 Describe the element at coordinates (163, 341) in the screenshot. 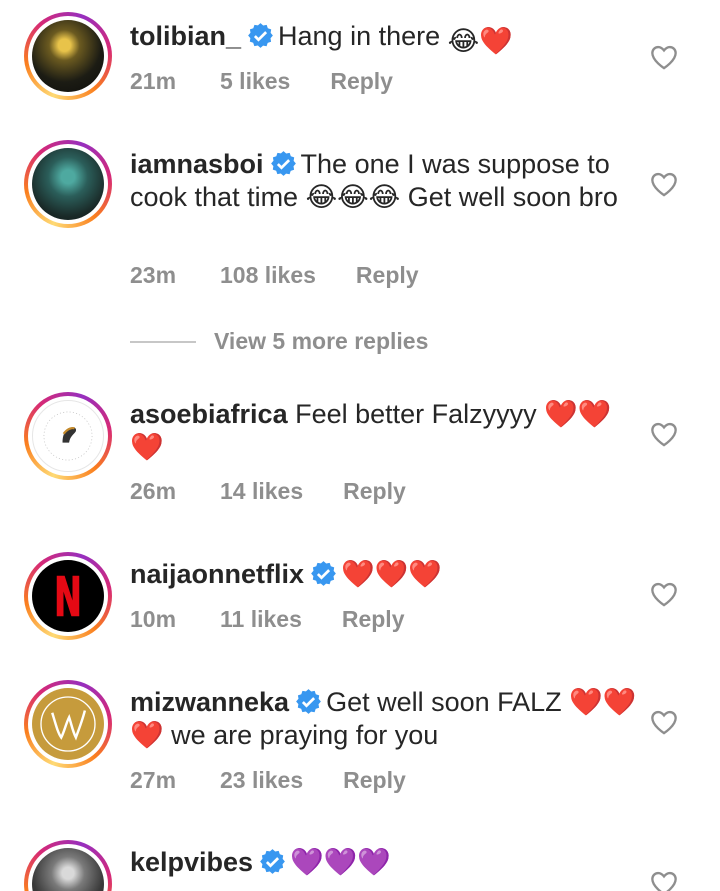

I see `divider` at that location.